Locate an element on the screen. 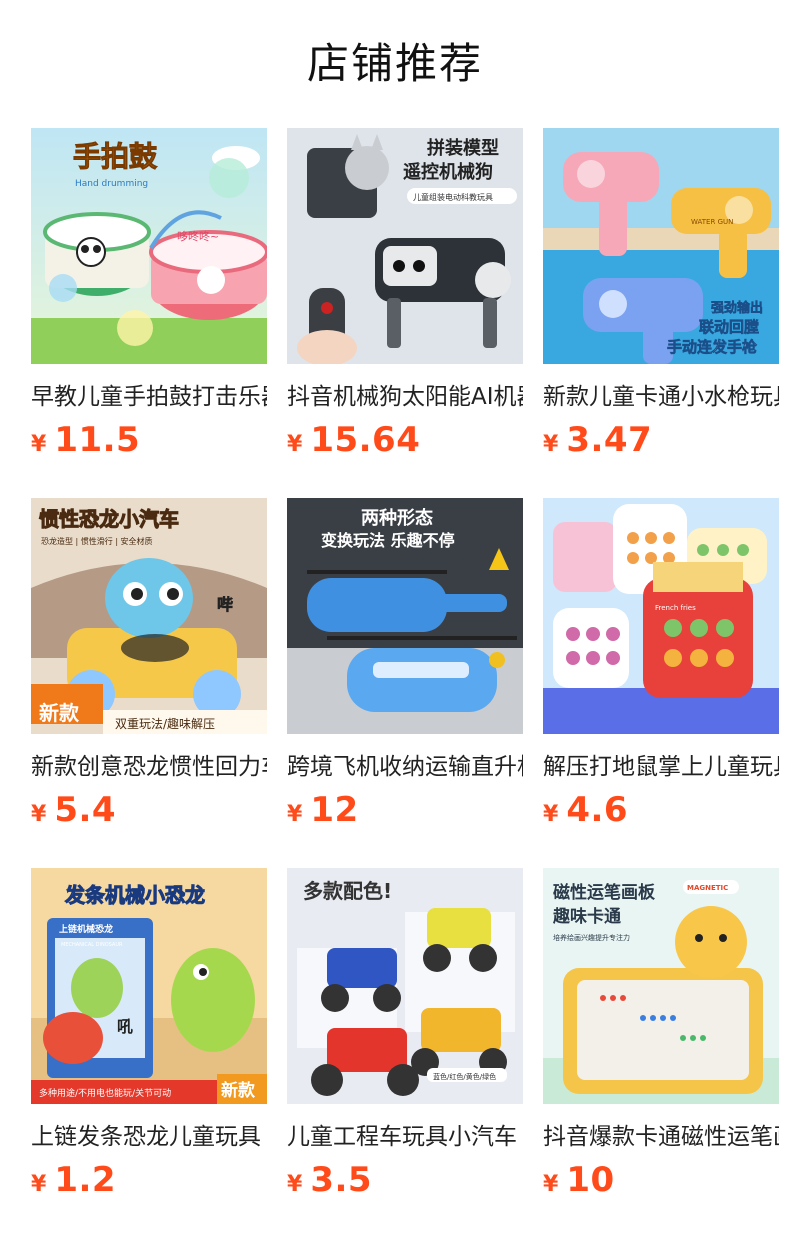  page-header: 店铺推荐 is located at coordinates (395, 64).